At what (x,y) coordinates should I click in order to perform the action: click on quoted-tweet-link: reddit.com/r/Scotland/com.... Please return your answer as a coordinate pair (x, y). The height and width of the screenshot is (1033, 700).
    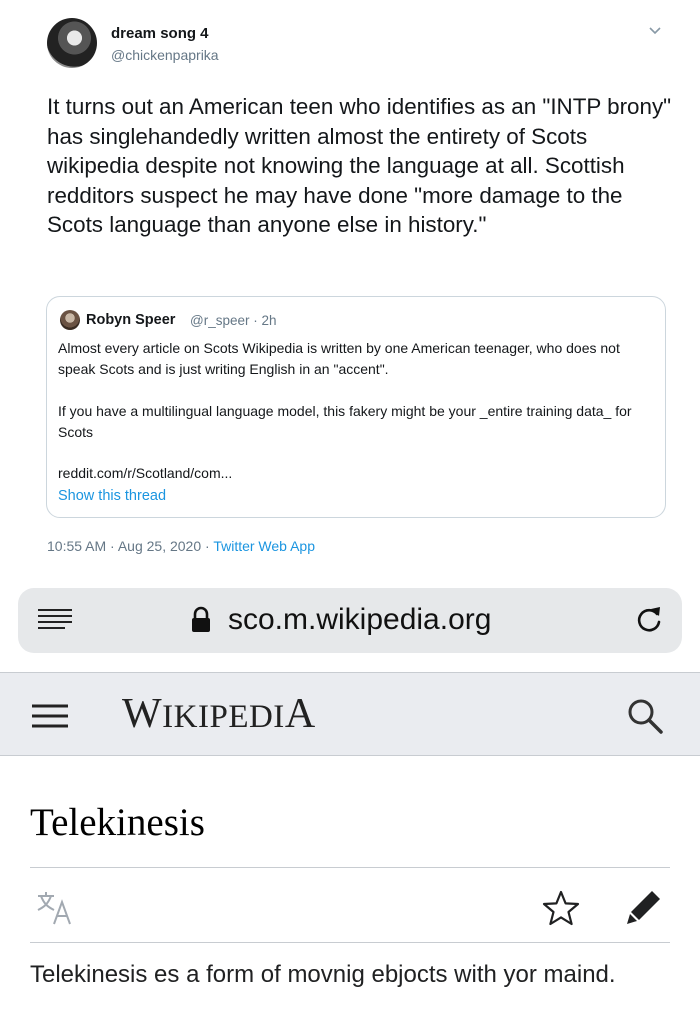
    Looking at the image, I should click on (145, 473).